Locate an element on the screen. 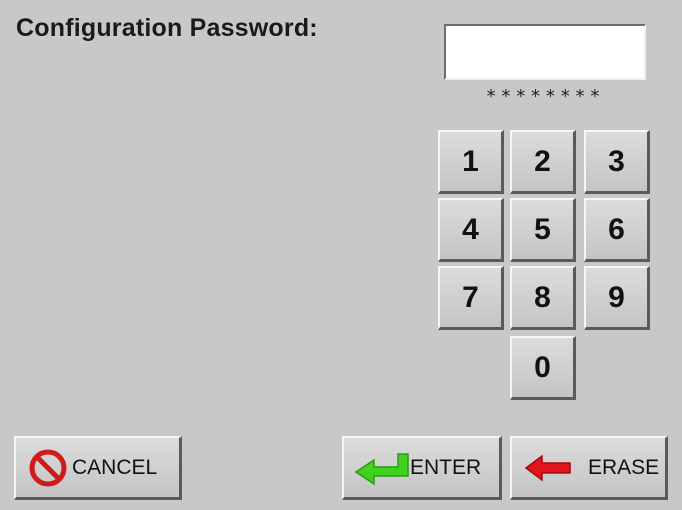 The width and height of the screenshot is (682, 510). key-8: 8 is located at coordinates (543, 298).